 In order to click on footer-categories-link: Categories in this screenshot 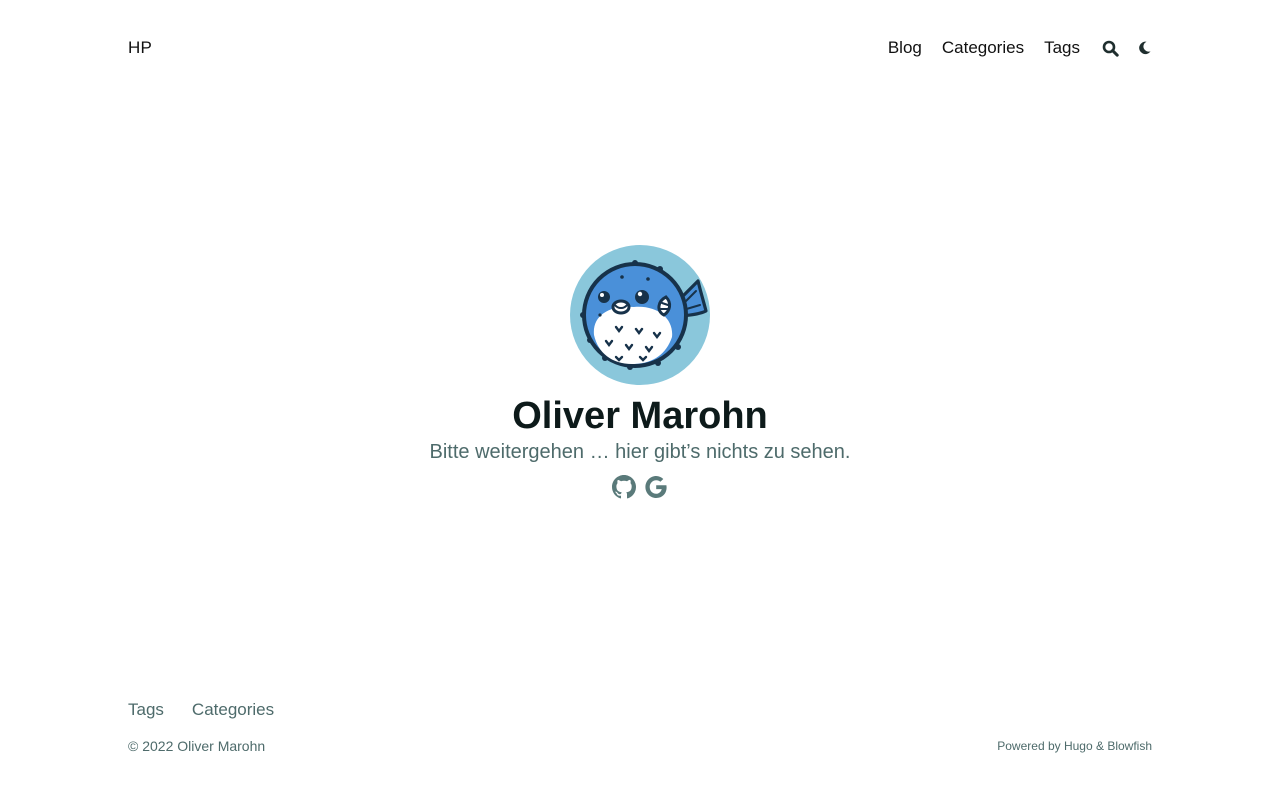, I will do `click(233, 710)`.